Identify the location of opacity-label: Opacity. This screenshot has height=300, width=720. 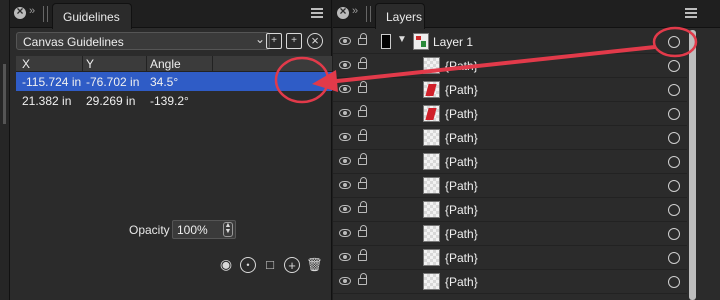
(149, 230).